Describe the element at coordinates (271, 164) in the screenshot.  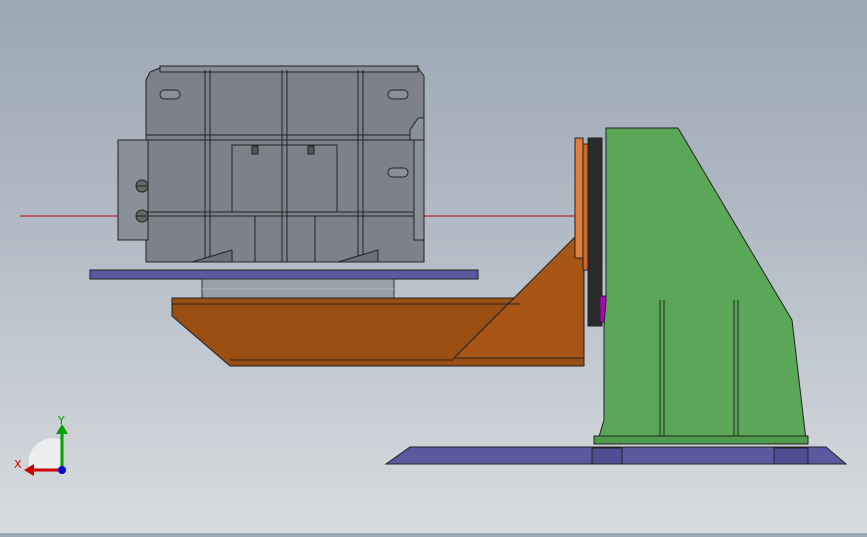
I see `gearbox-housing` at that location.